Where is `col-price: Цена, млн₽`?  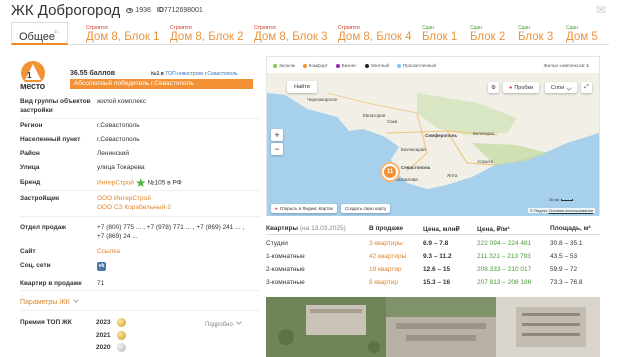
col-price: Цена, млн₽ is located at coordinates (441, 229).